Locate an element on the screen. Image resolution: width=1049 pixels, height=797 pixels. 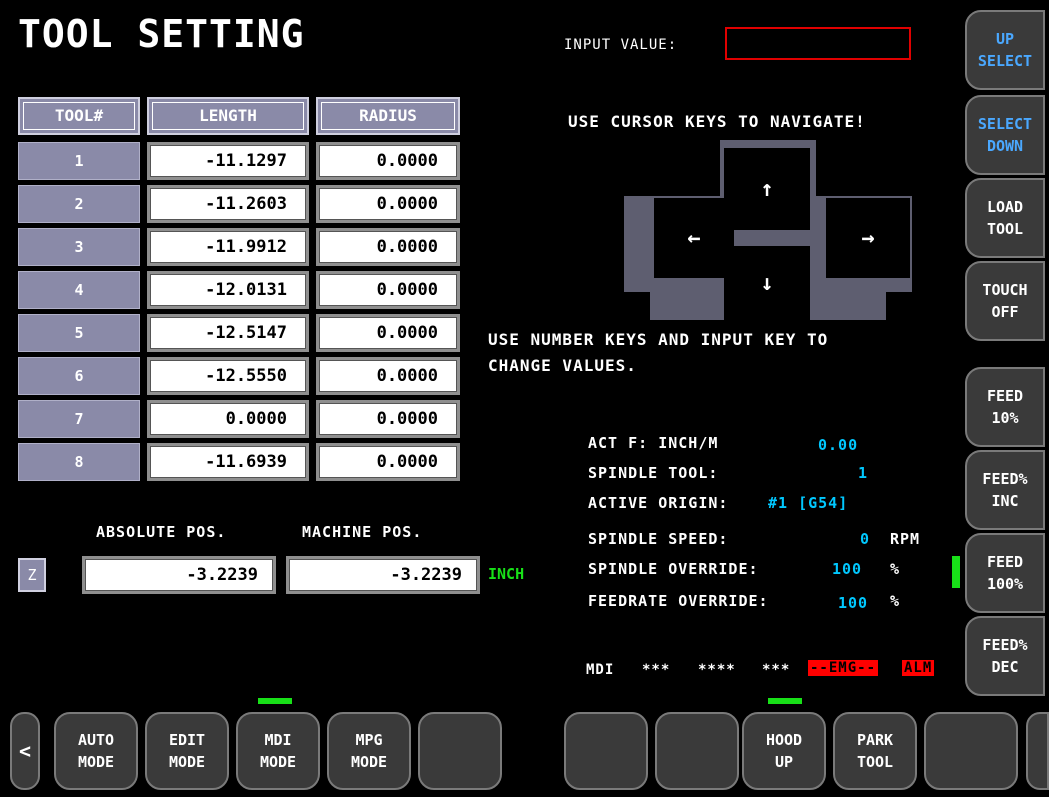
absolute-pos-box: -3.2239 is located at coordinates (179, 575).